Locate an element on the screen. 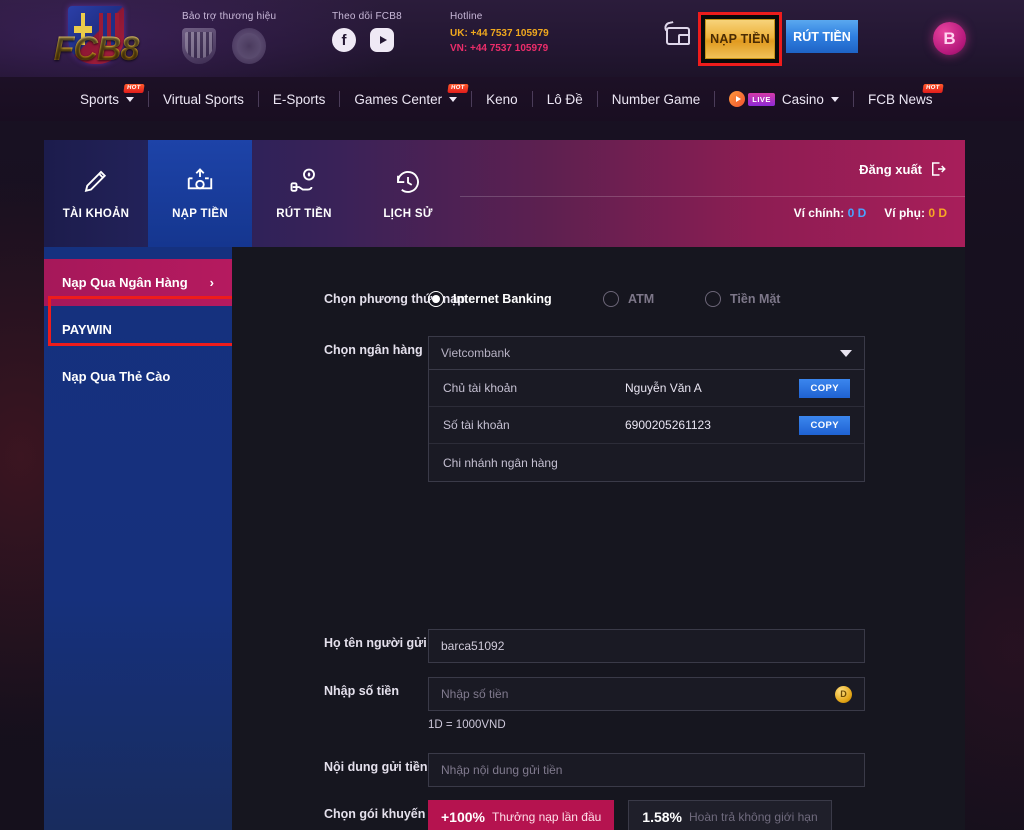 The image size is (1024, 830). withdraw-button: RÚT TIỀN is located at coordinates (822, 36).